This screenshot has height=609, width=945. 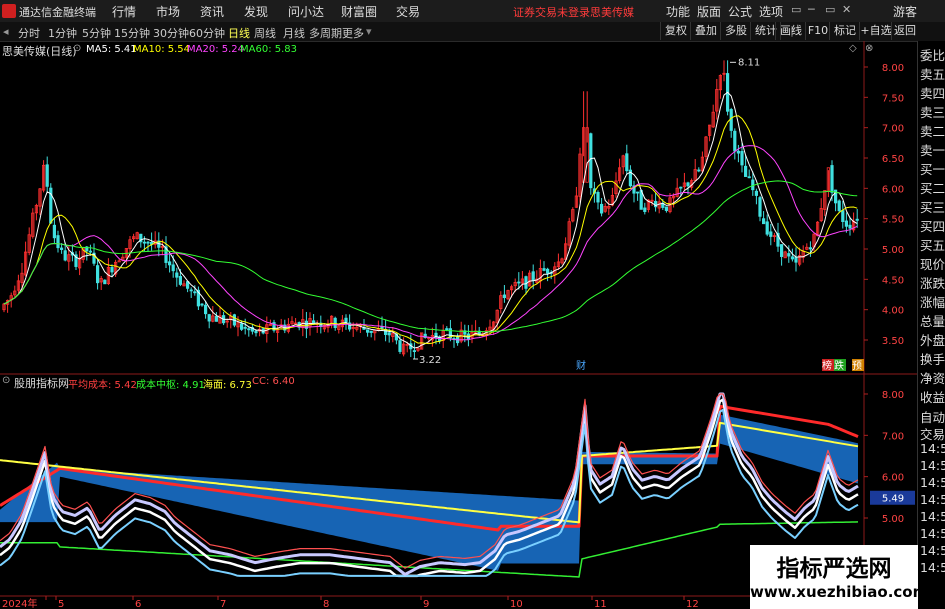 I want to click on legend-ma20: MA20: 5.24, so click(x=216, y=49).